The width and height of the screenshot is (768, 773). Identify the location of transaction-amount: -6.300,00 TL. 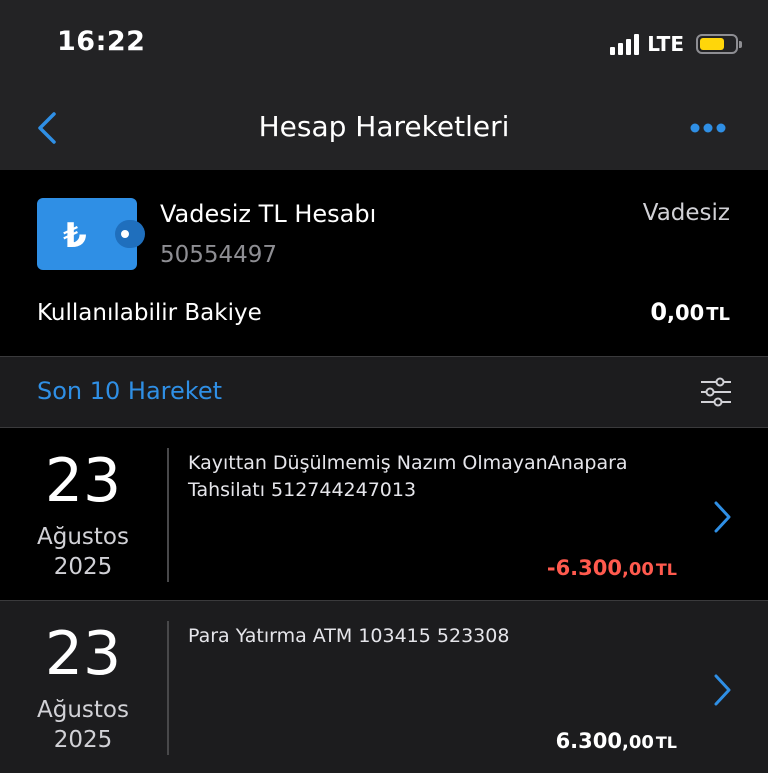
(612, 568).